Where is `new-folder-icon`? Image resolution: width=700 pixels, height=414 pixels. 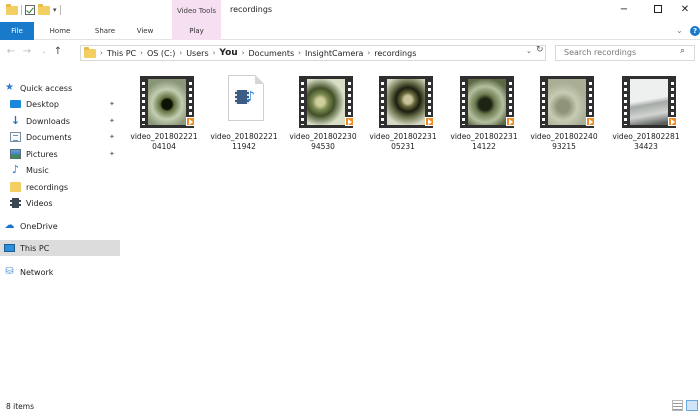
new-folder-icon is located at coordinates (44, 9).